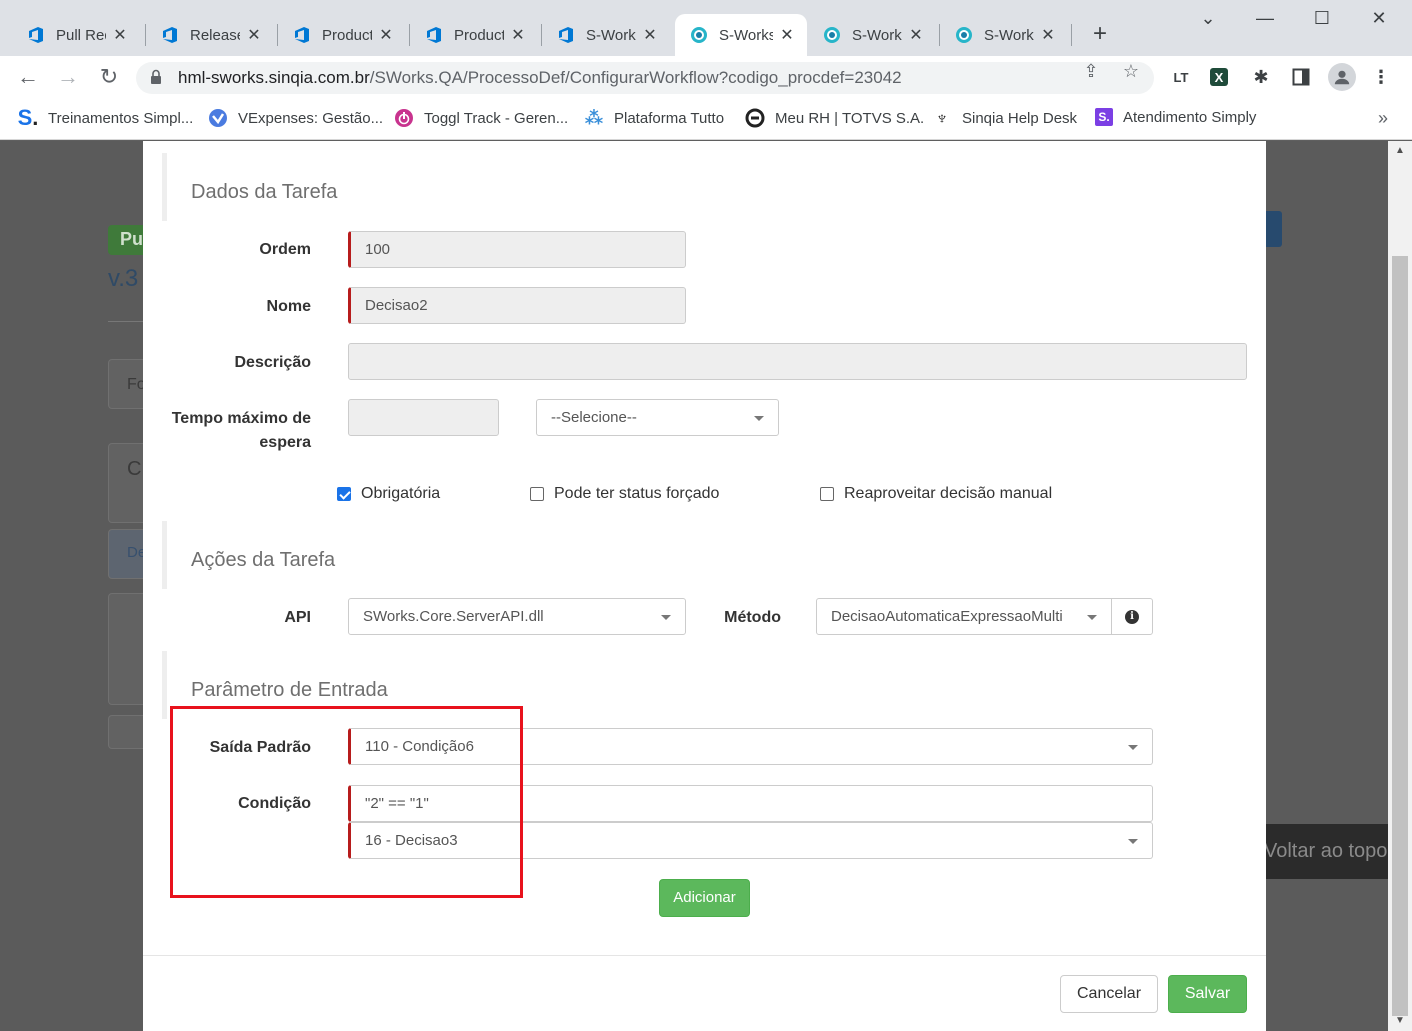  Describe the element at coordinates (128, 732) in the screenshot. I see `background-lock-button` at that location.